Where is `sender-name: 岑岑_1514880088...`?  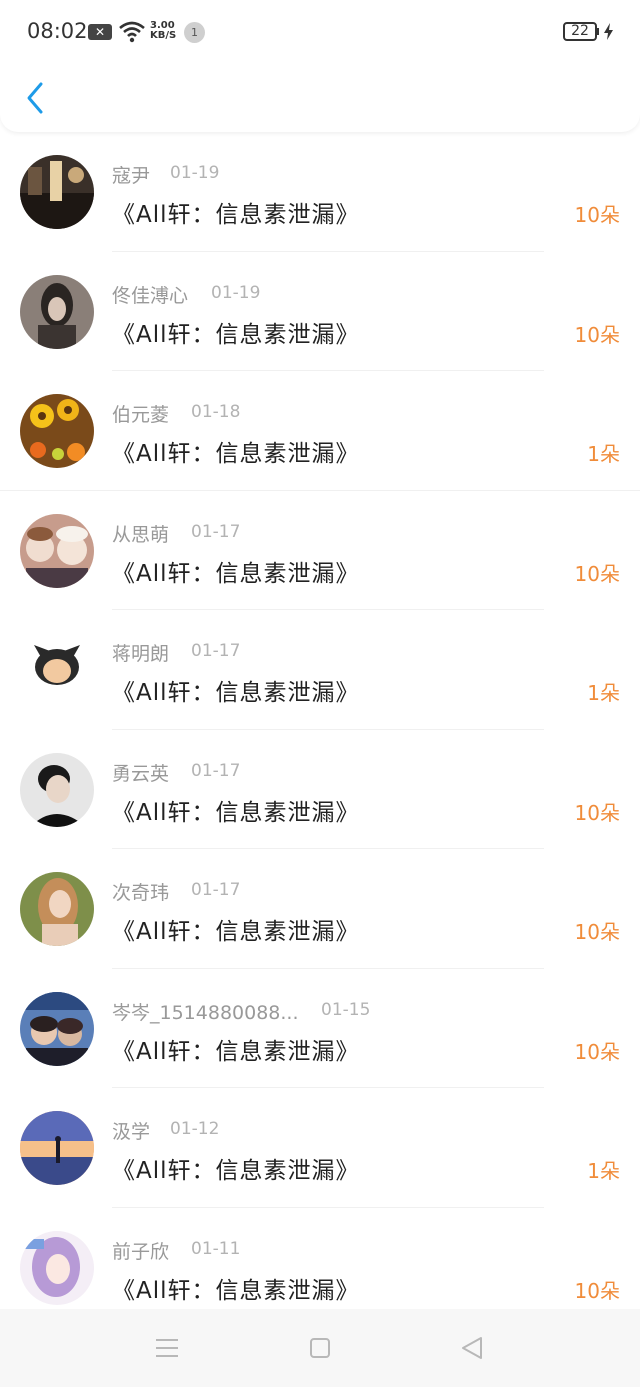 sender-name: 岑岑_1514880088... is located at coordinates (205, 1012).